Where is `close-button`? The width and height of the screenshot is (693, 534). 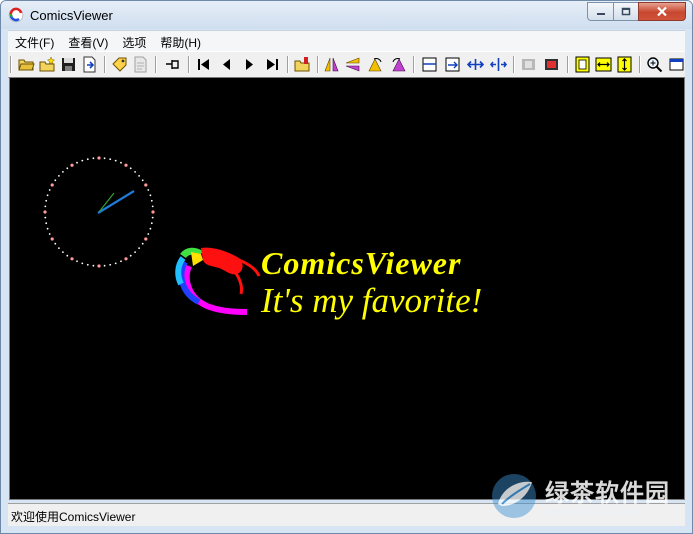 close-button is located at coordinates (662, 11).